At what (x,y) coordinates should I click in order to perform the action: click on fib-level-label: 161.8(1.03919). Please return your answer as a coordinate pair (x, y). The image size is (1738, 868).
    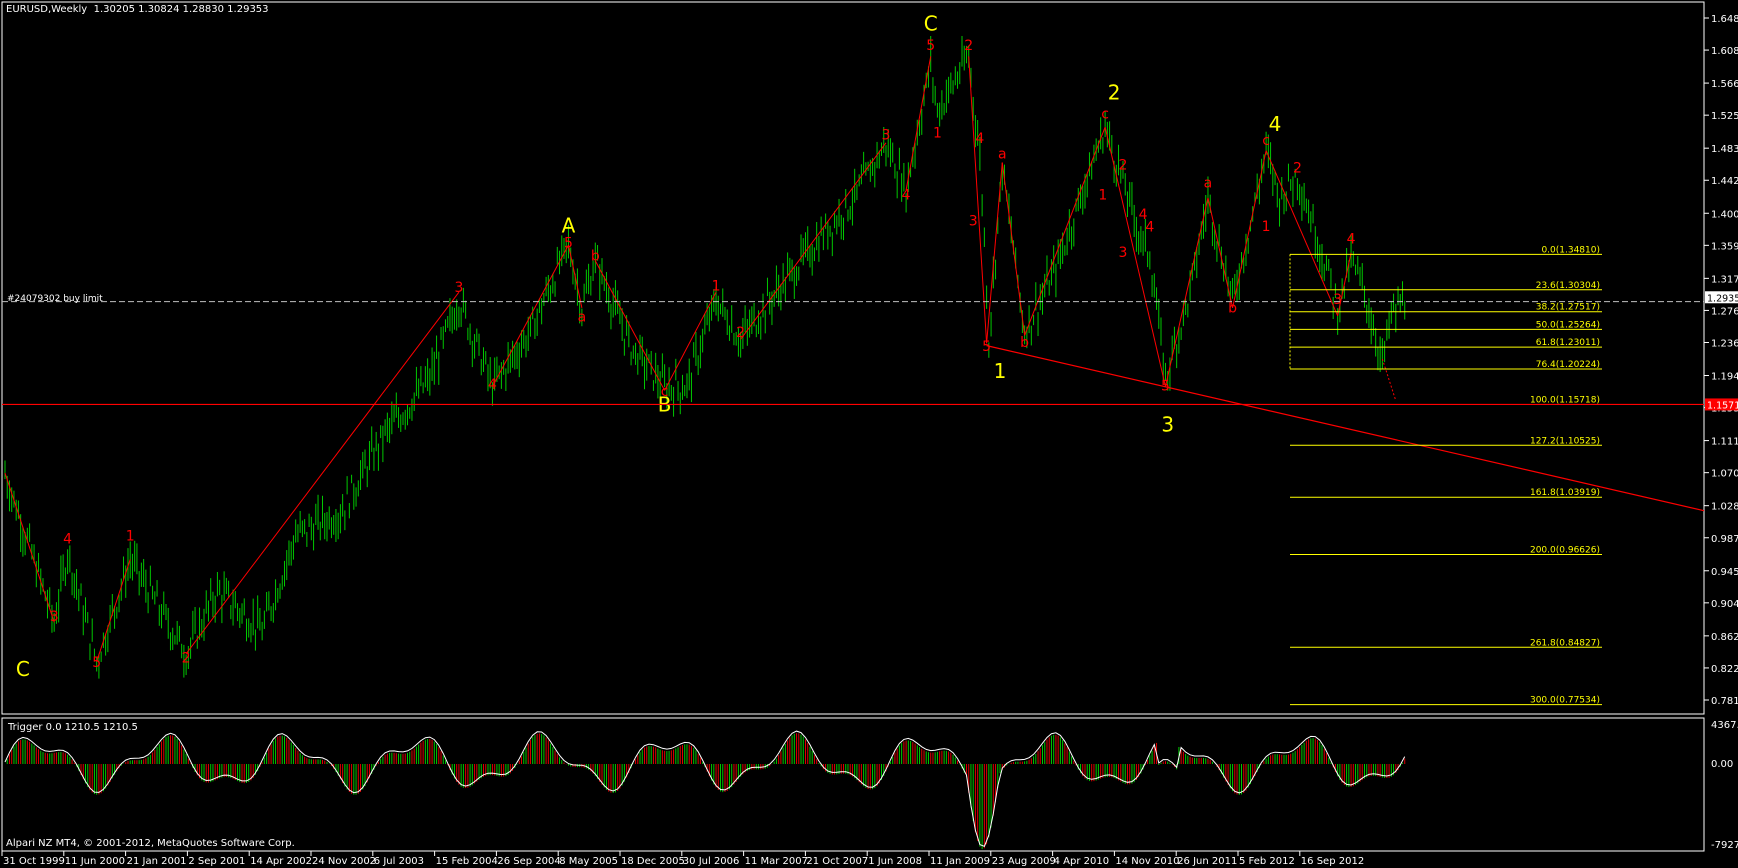
    Looking at the image, I should click on (1565, 493).